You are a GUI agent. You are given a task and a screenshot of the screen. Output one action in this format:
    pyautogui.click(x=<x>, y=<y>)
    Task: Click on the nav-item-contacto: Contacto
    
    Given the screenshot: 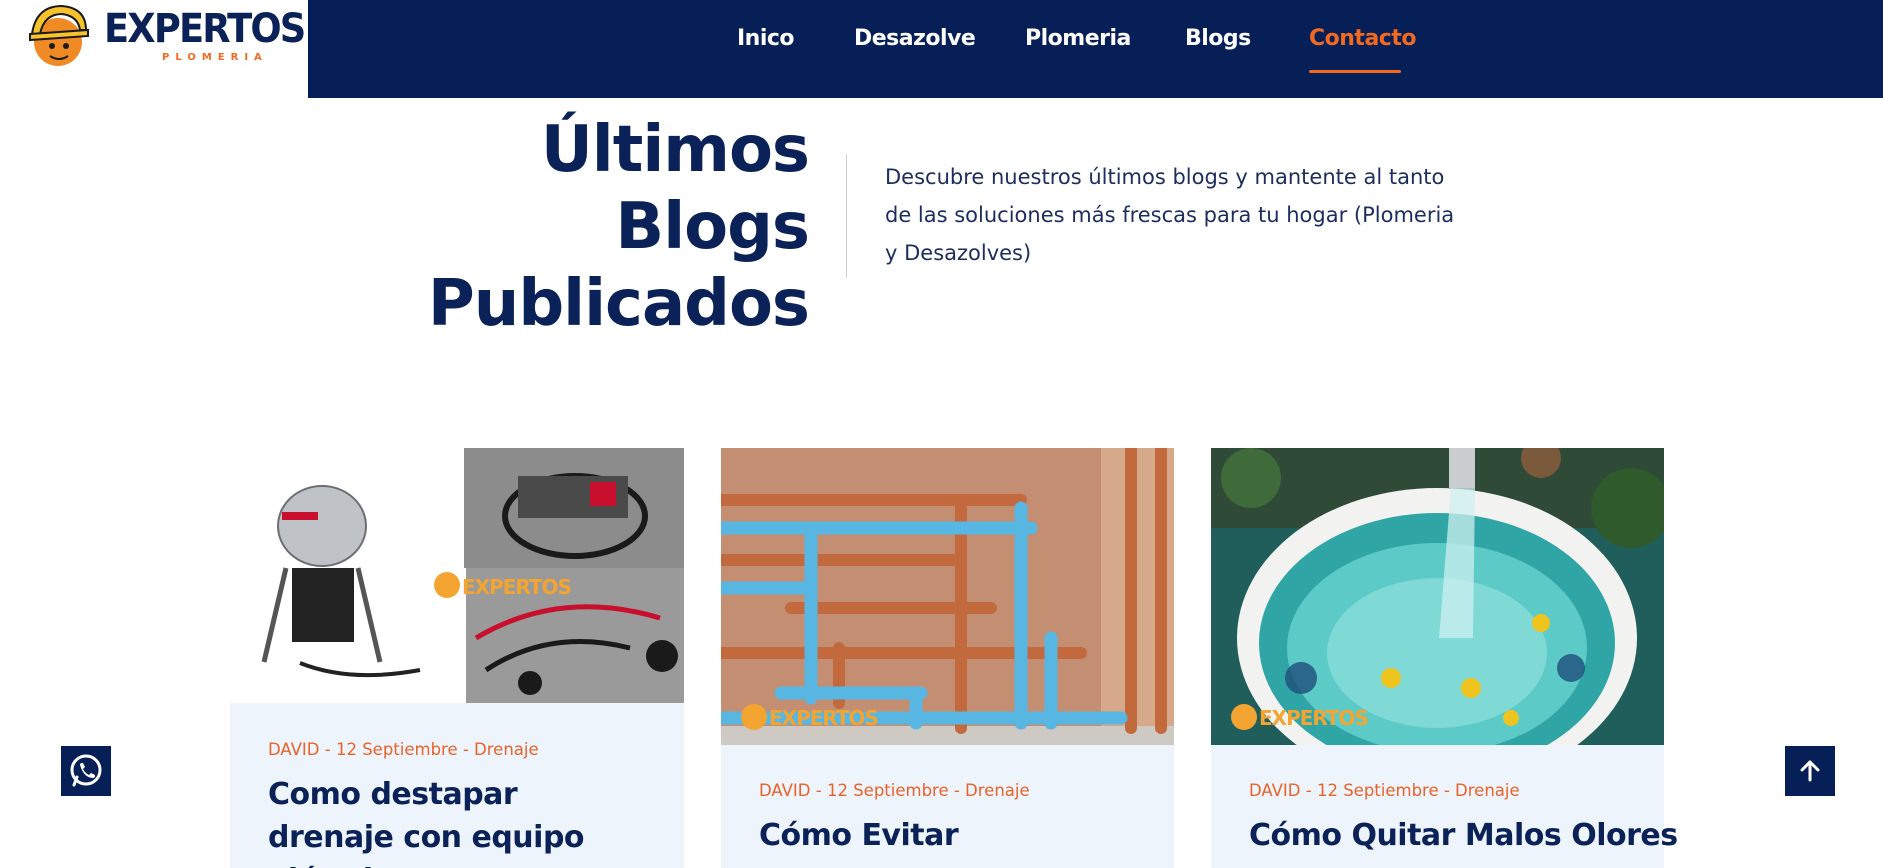 What is the action you would take?
    pyautogui.click(x=1362, y=38)
    